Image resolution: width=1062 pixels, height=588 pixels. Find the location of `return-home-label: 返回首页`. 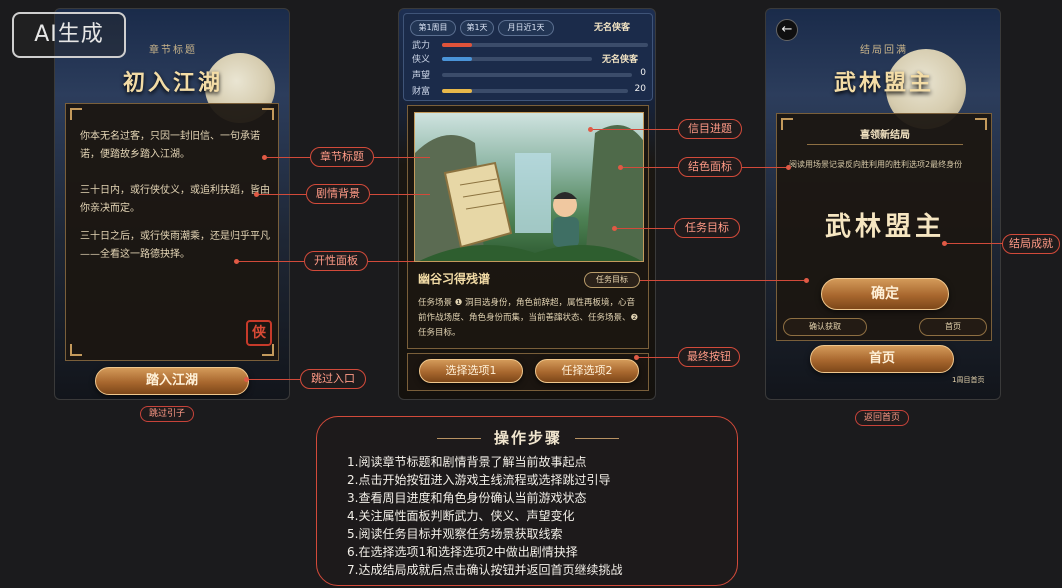

return-home-label: 返回首页 is located at coordinates (882, 418).